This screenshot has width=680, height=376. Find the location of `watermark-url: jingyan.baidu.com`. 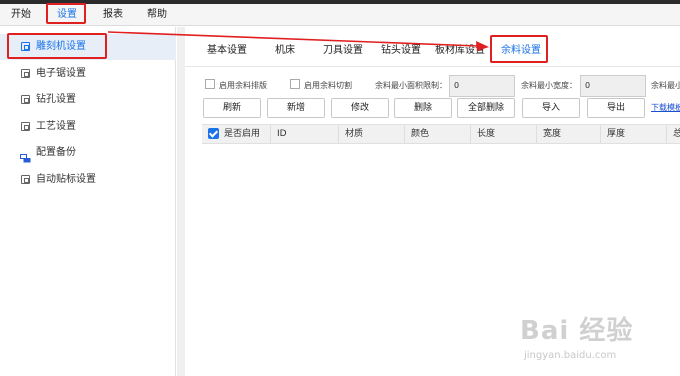

watermark-url: jingyan.baidu.com is located at coordinates (570, 355).